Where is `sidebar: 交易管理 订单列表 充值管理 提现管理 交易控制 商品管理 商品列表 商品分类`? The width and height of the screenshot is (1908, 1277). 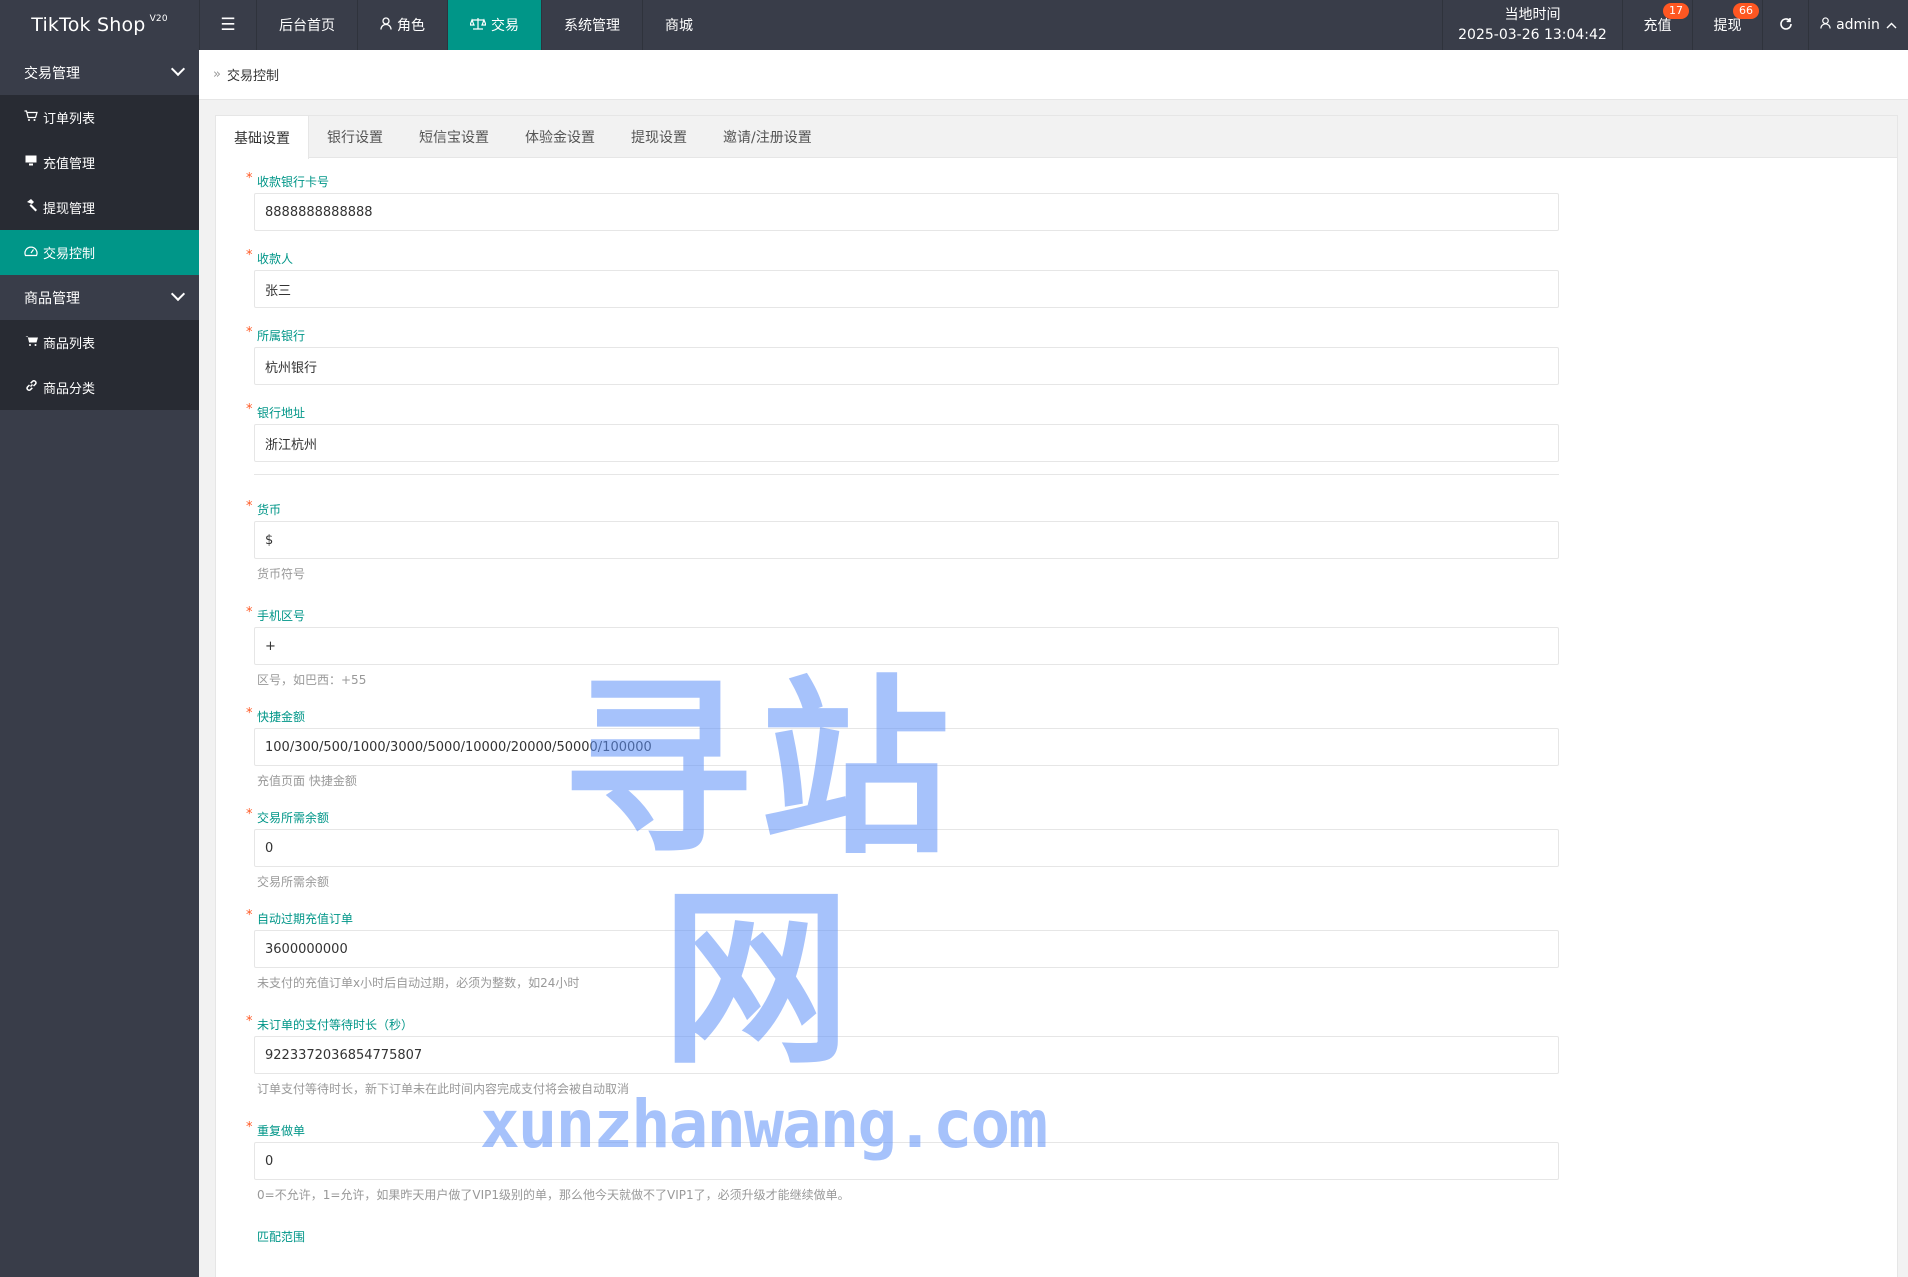 sidebar: 交易管理 订单列表 充值管理 提现管理 交易控制 商品管理 商品列表 商品分类 is located at coordinates (99, 663).